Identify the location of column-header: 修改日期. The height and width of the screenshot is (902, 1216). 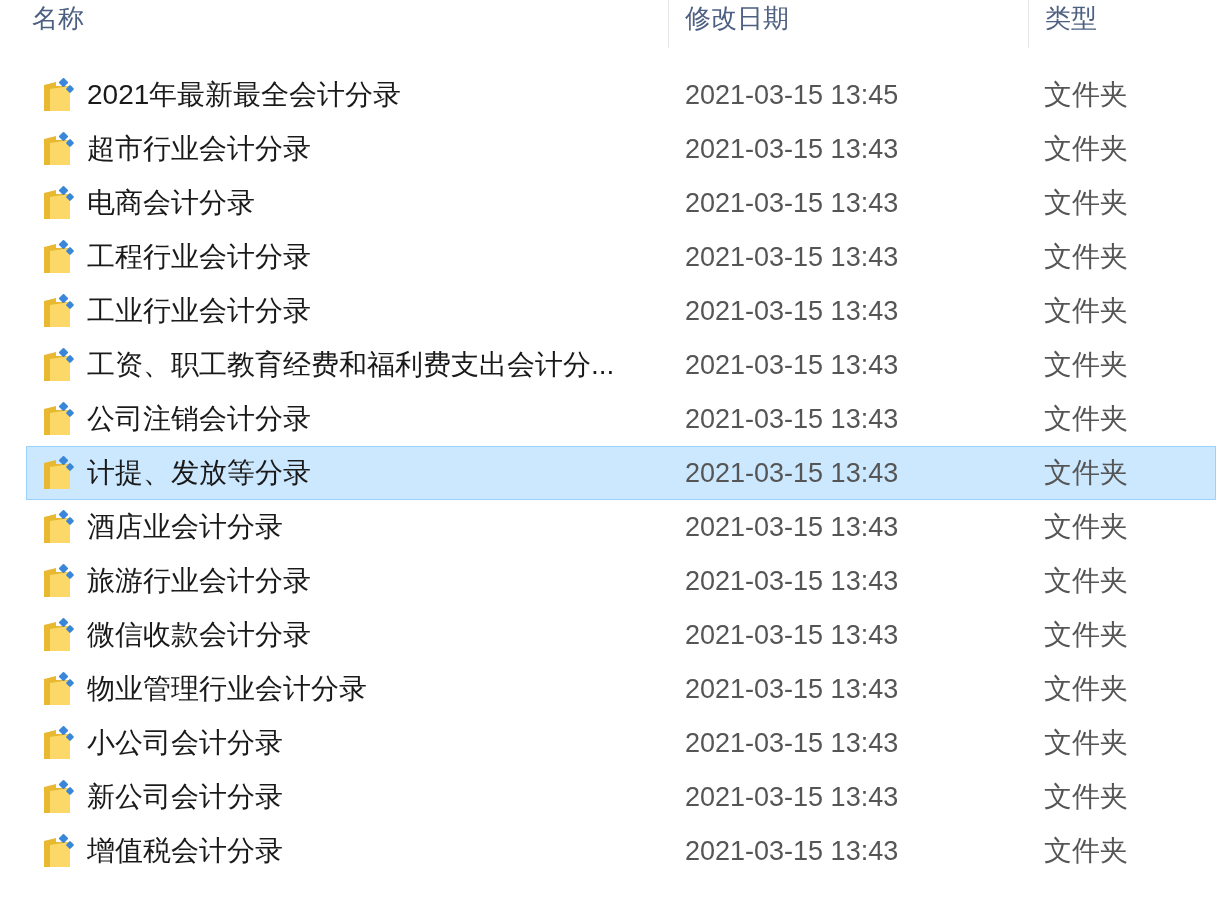
(737, 18).